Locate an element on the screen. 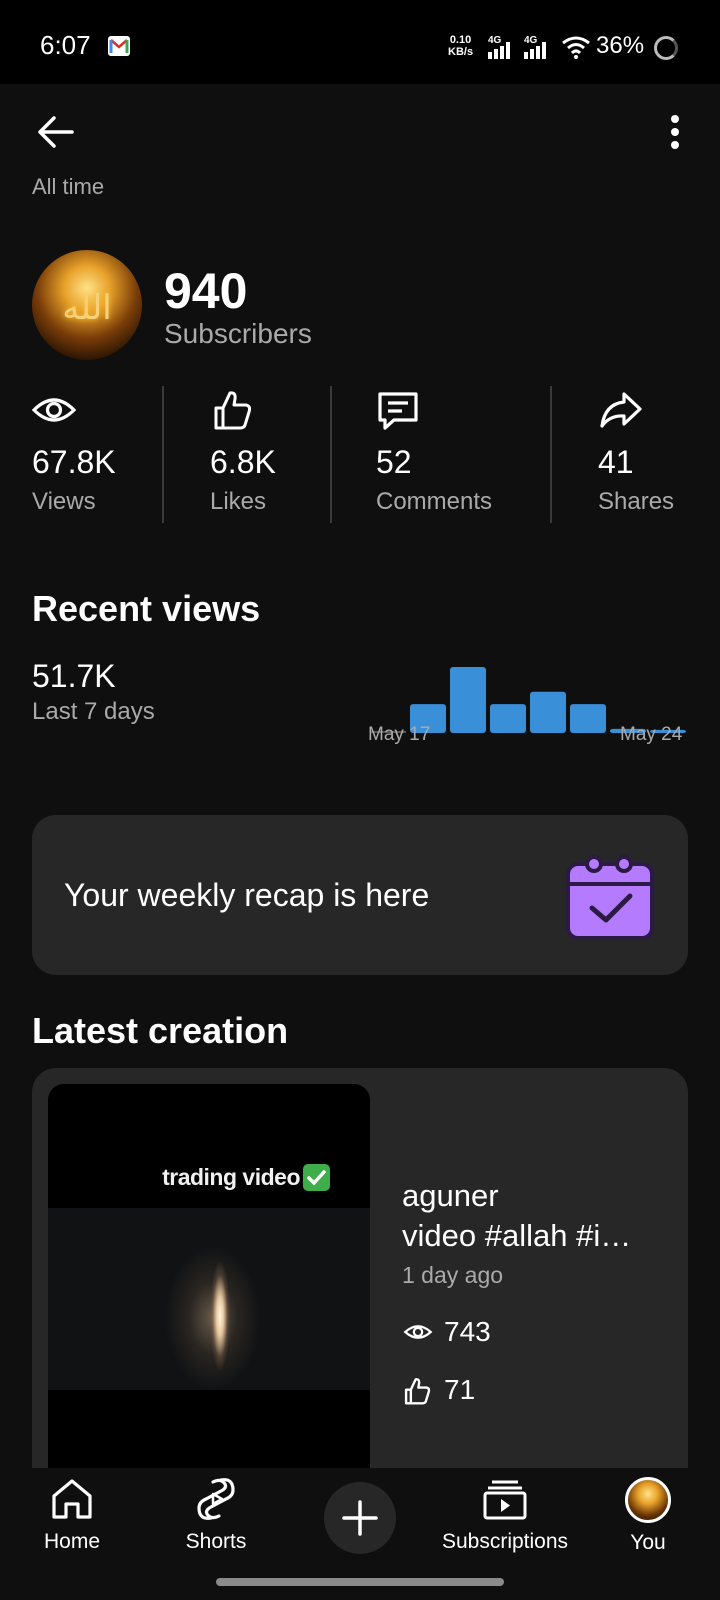 The image size is (720, 1600). nav-you: You is located at coordinates (648, 1521).